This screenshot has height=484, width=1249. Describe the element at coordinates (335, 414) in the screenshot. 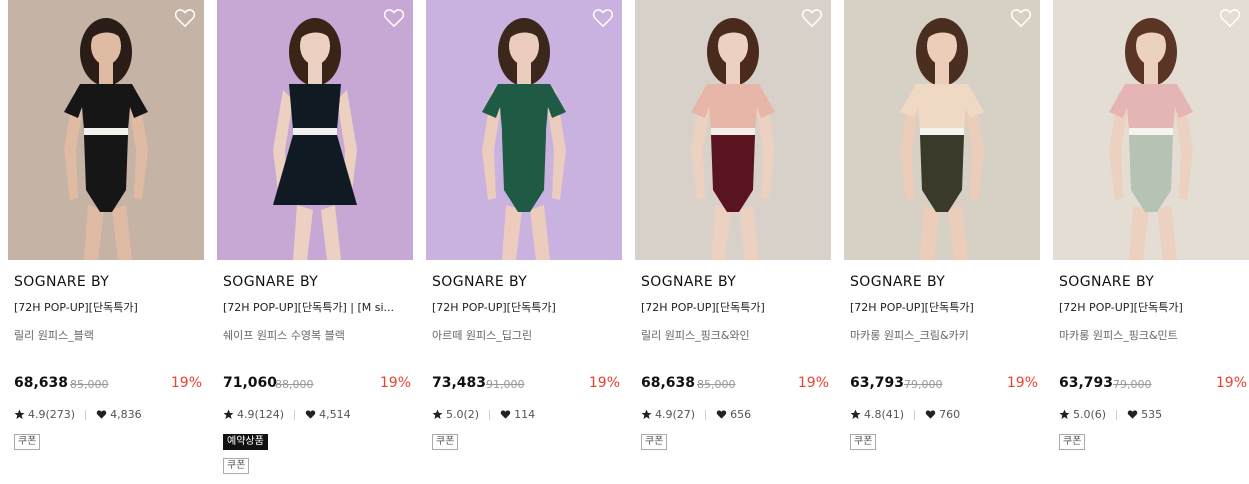

I see `likes-count: 4,514` at that location.